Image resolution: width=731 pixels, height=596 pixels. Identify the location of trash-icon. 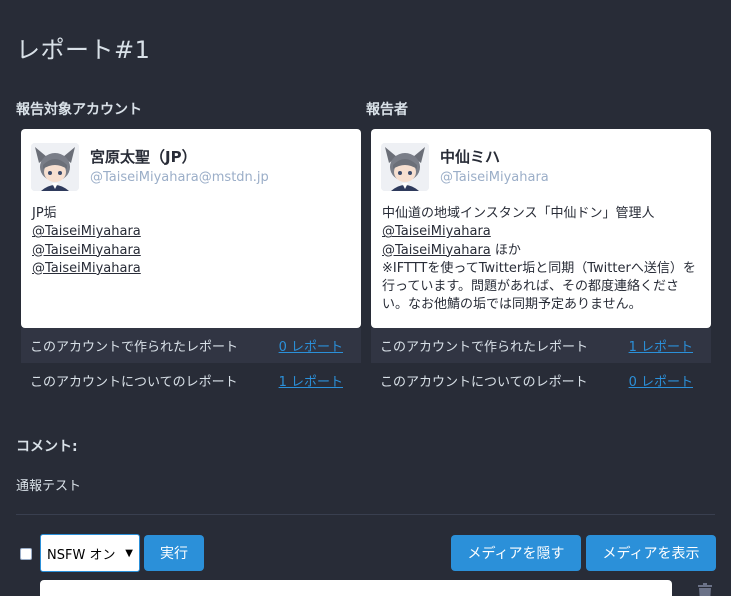
(705, 589).